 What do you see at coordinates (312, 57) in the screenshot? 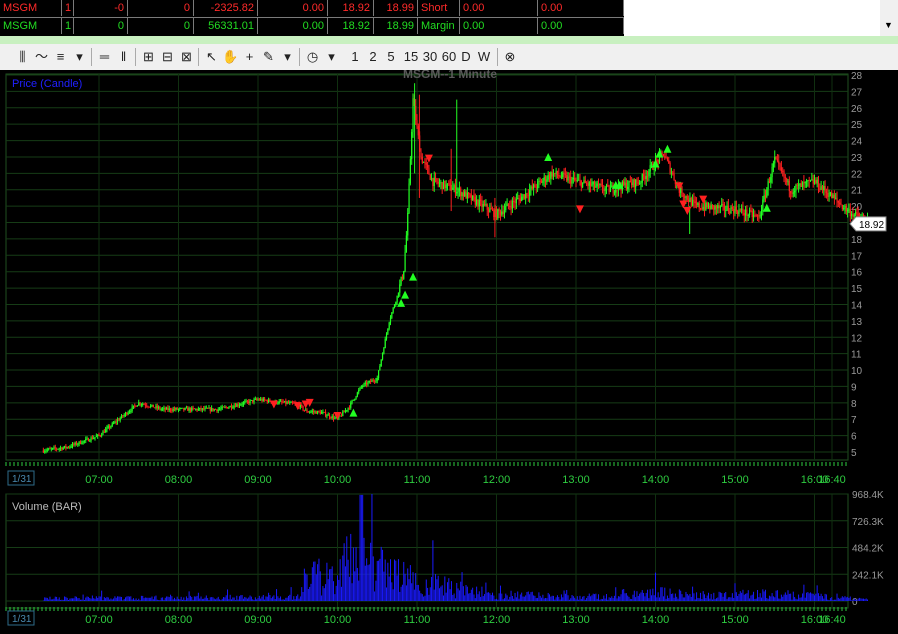
I see `clock-icon: ◷` at bounding box center [312, 57].